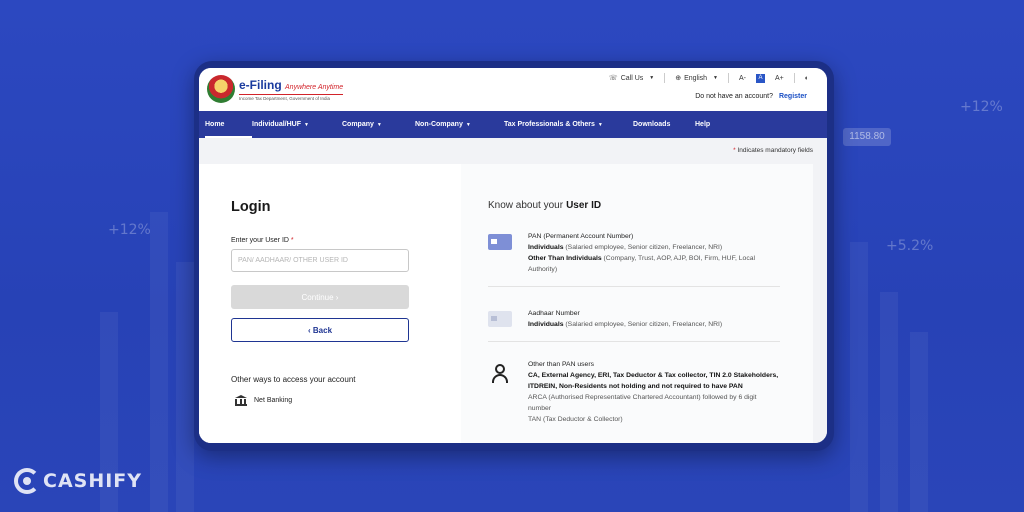 The width and height of the screenshot is (1024, 512). Describe the element at coordinates (715, 124) in the screenshot. I see `nav-item-help: Help` at that location.